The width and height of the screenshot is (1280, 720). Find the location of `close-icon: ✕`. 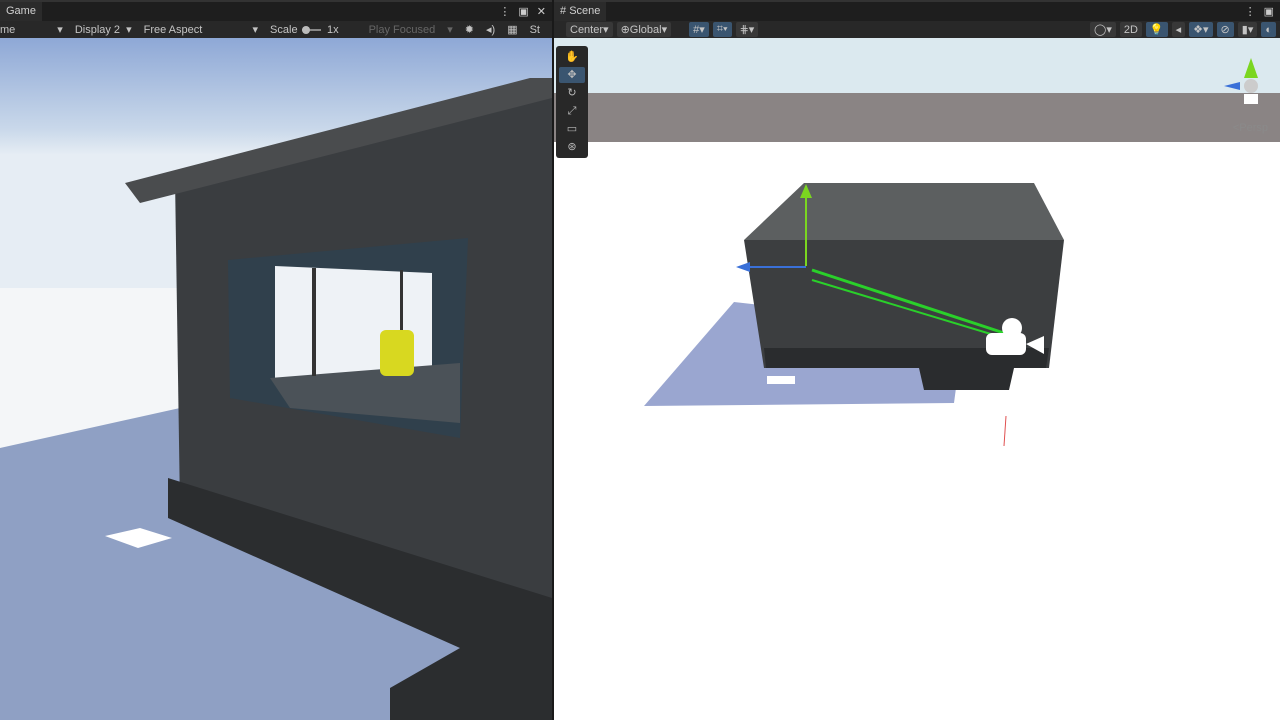

close-icon: ✕ is located at coordinates (541, 11).